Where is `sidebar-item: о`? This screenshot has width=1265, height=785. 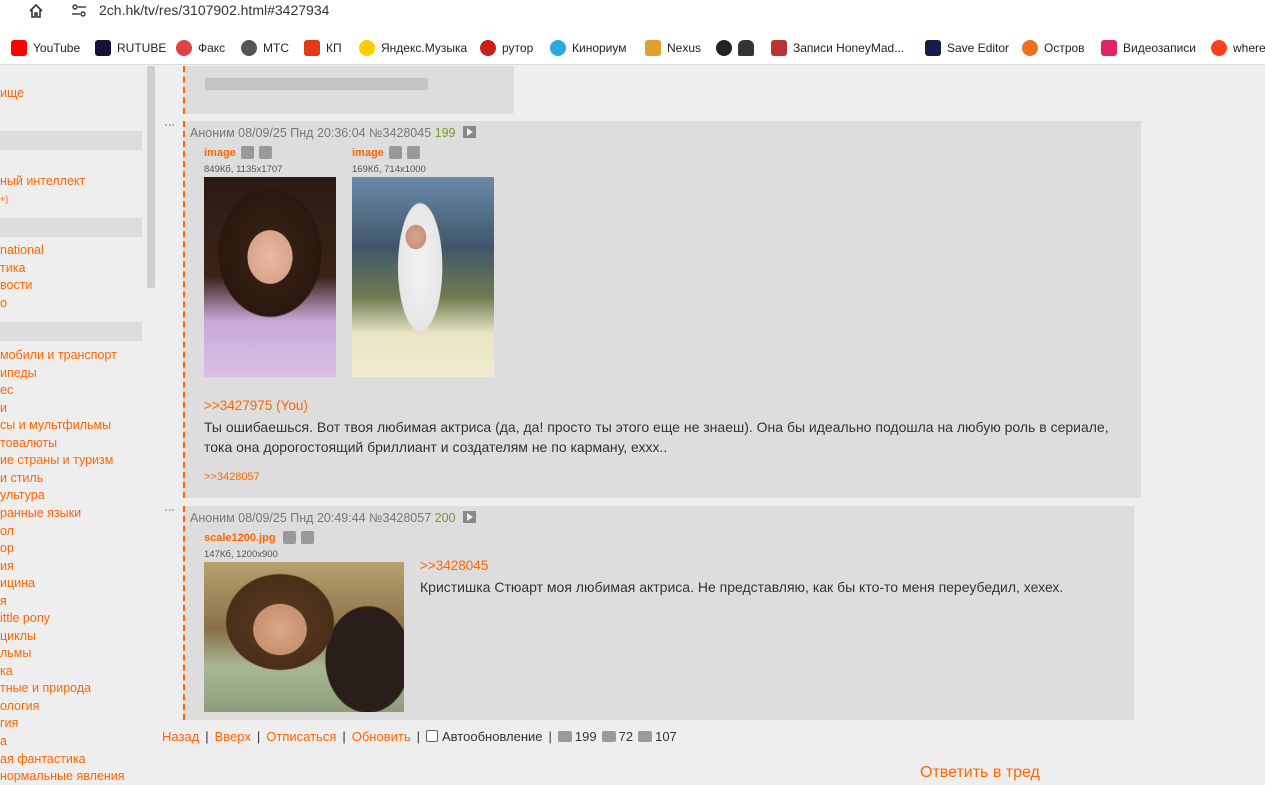
sidebar-item: о is located at coordinates (3, 303).